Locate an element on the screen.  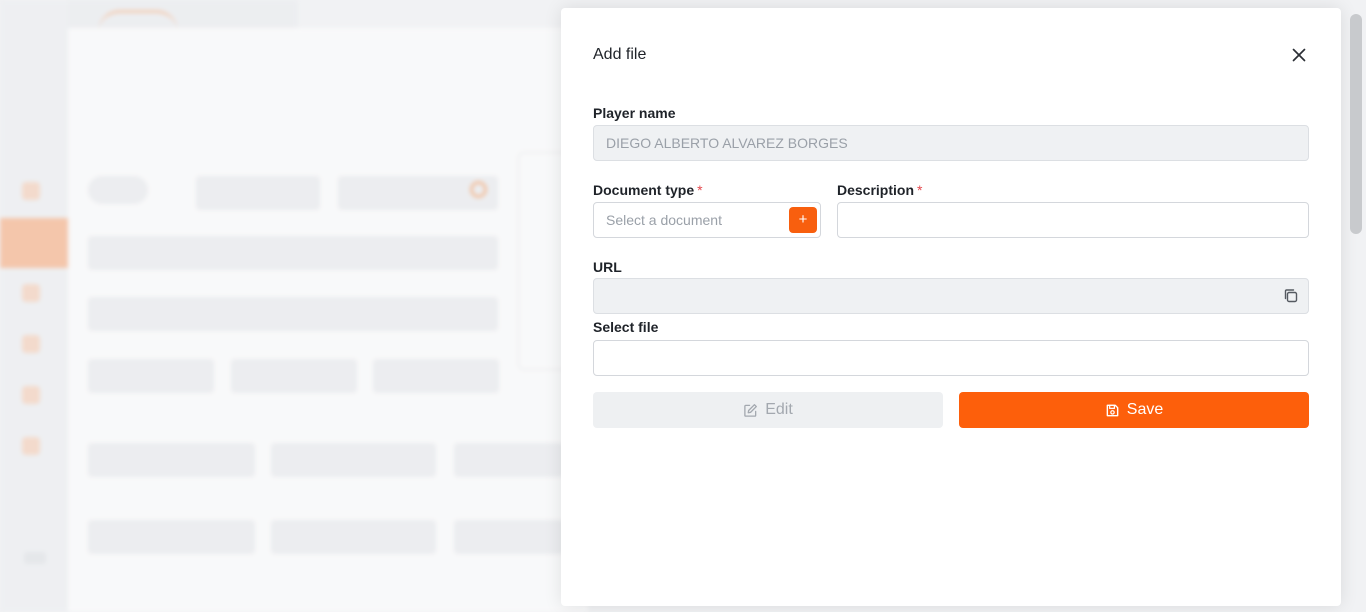
modal-title: Add file is located at coordinates (620, 54).